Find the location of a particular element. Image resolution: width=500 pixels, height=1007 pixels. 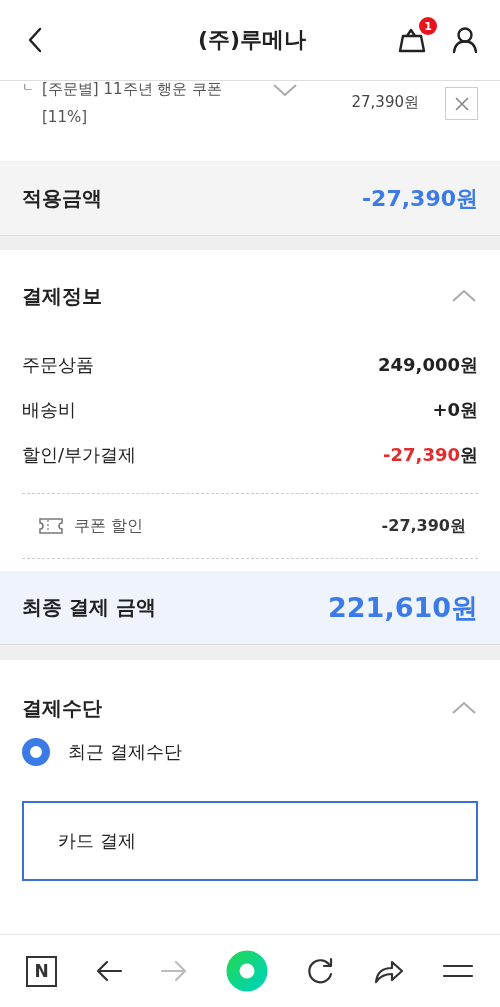

bag-icon is located at coordinates (412, 40).